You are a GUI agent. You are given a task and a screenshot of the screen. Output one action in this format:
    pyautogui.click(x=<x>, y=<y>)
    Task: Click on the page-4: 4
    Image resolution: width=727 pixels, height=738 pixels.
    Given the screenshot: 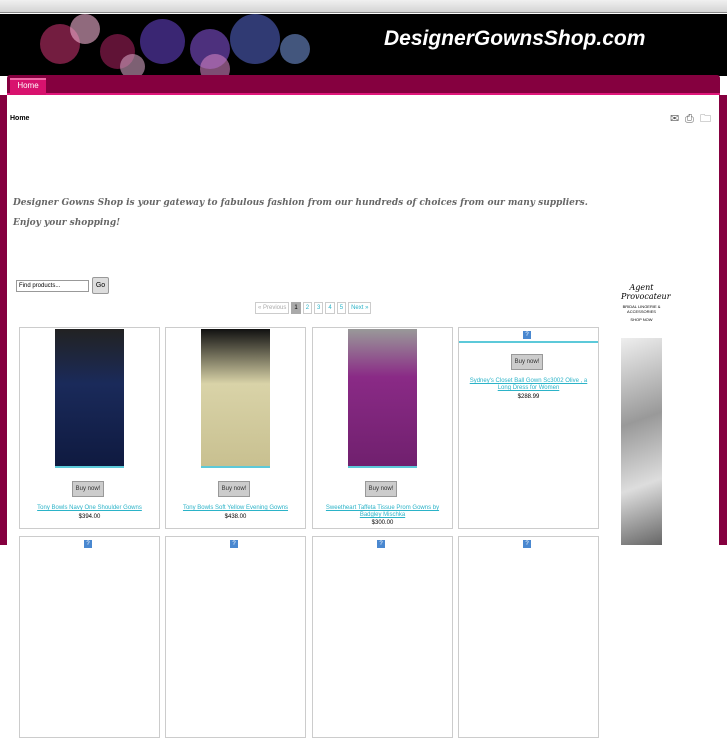 What is the action you would take?
    pyautogui.click(x=330, y=308)
    